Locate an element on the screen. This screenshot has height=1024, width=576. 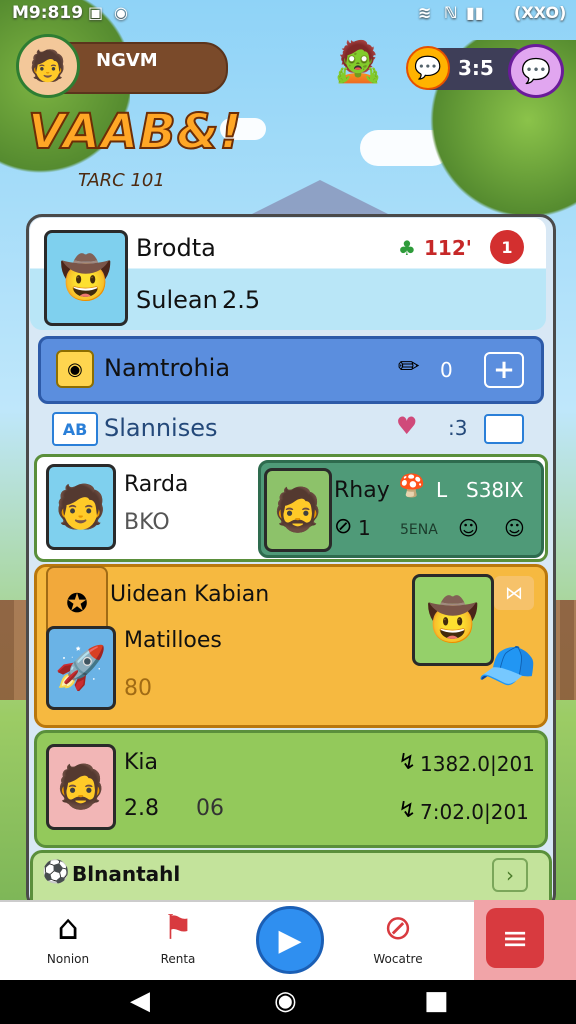
player-avatar: 🧑 is located at coordinates (48, 66).